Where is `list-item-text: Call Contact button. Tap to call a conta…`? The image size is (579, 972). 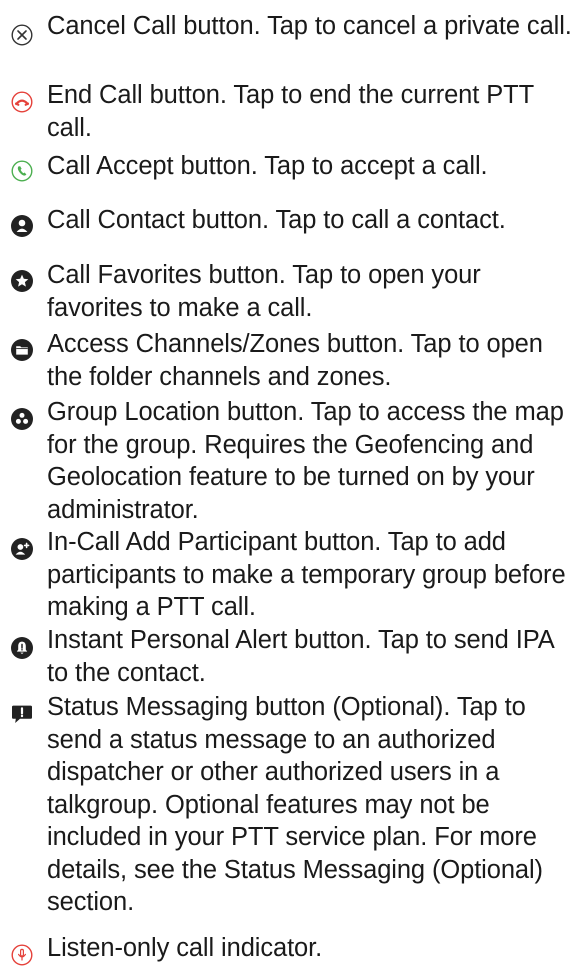 list-item-text: Call Contact button. Tap to call a conta… is located at coordinates (276, 220).